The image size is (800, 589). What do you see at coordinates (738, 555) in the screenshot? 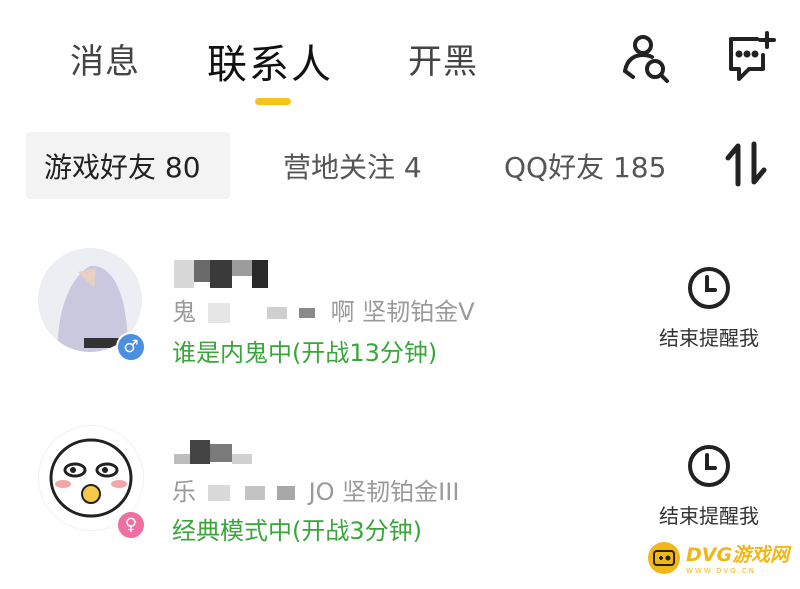
I see `watermark-title: DVG游戏网` at bounding box center [738, 555].